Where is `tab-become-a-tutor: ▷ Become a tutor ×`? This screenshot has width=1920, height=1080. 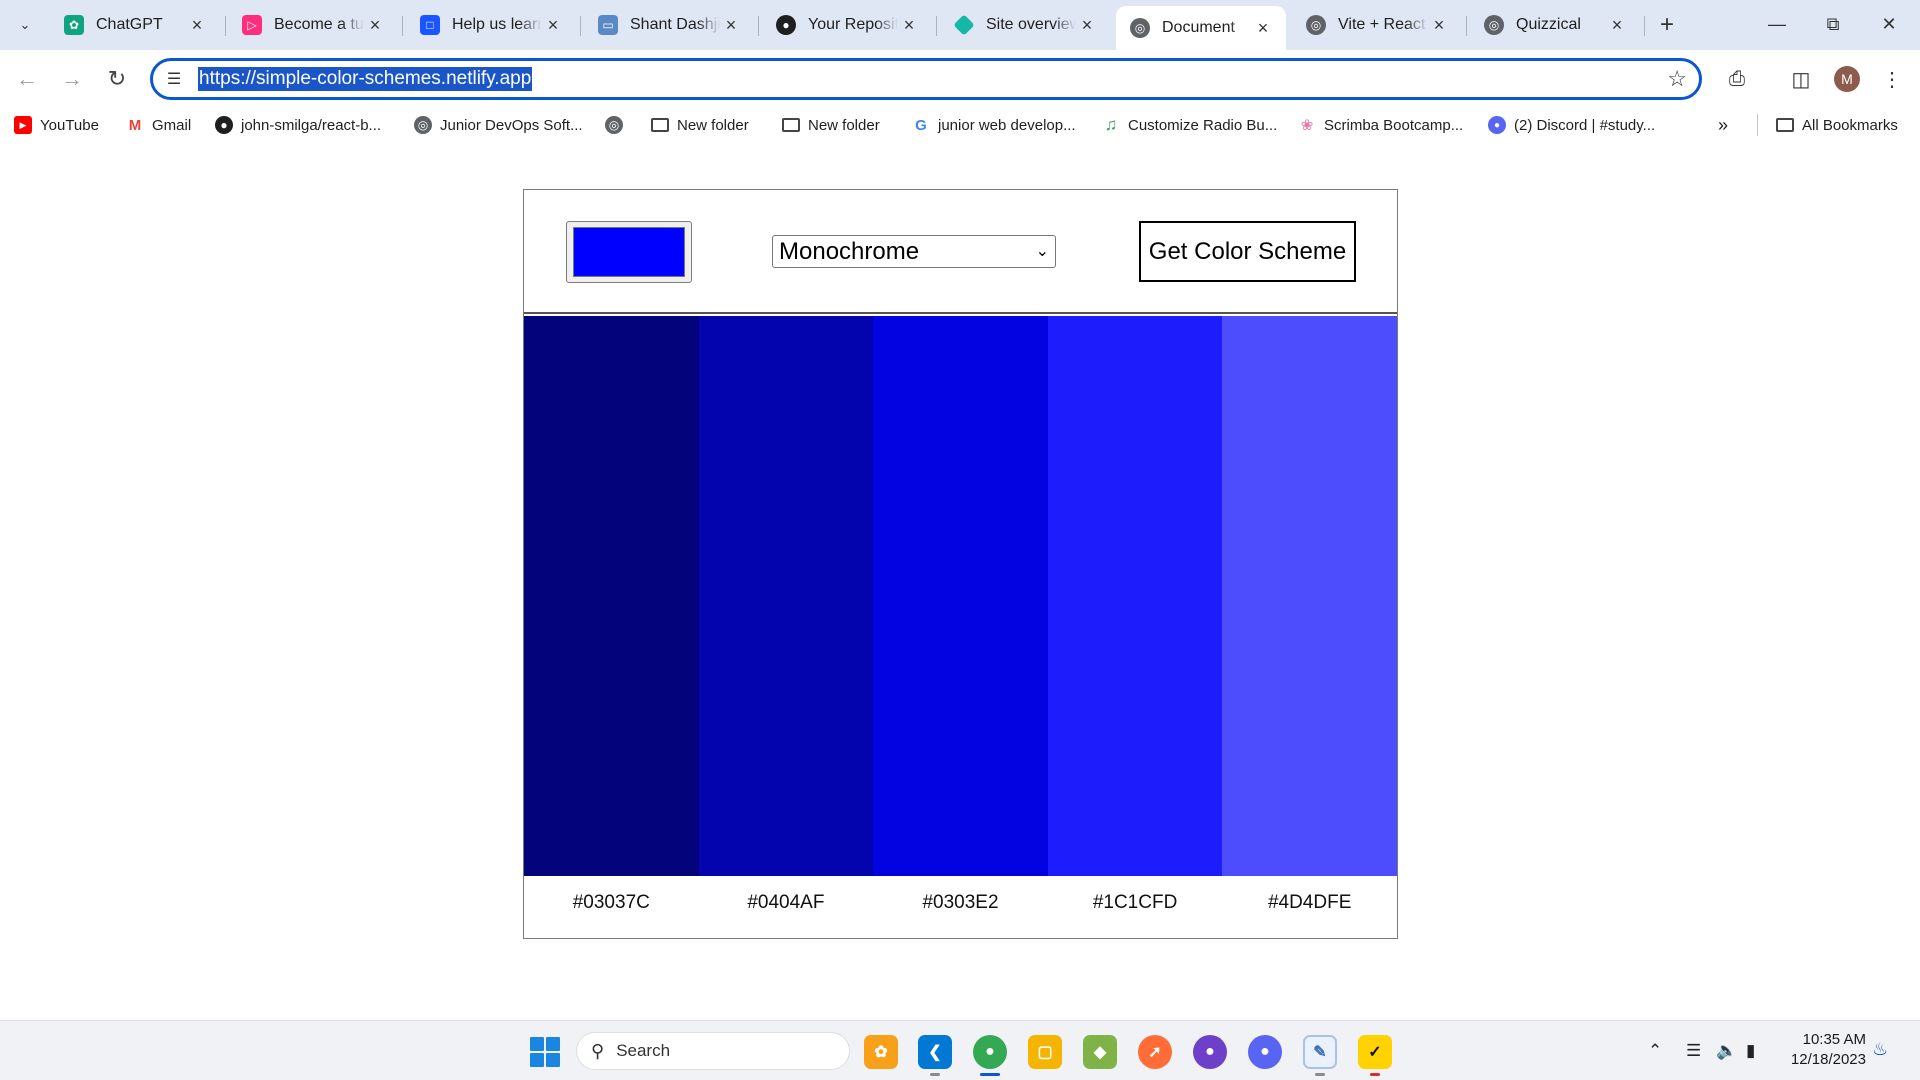
tab-become-a-tutor: ▷ Become a tutor × is located at coordinates (313, 25).